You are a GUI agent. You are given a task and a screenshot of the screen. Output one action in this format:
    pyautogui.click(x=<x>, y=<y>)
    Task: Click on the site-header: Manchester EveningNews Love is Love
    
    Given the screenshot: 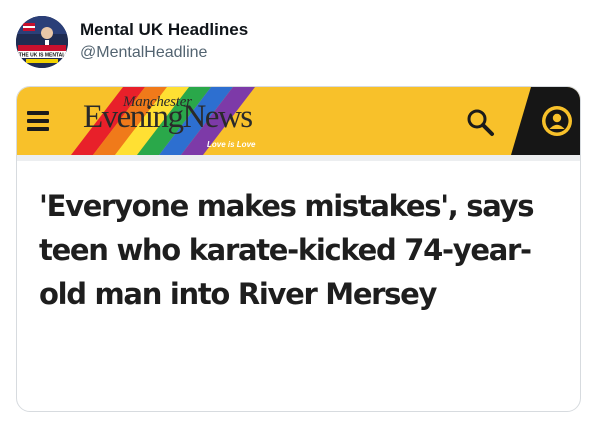 What is the action you would take?
    pyautogui.click(x=298, y=121)
    